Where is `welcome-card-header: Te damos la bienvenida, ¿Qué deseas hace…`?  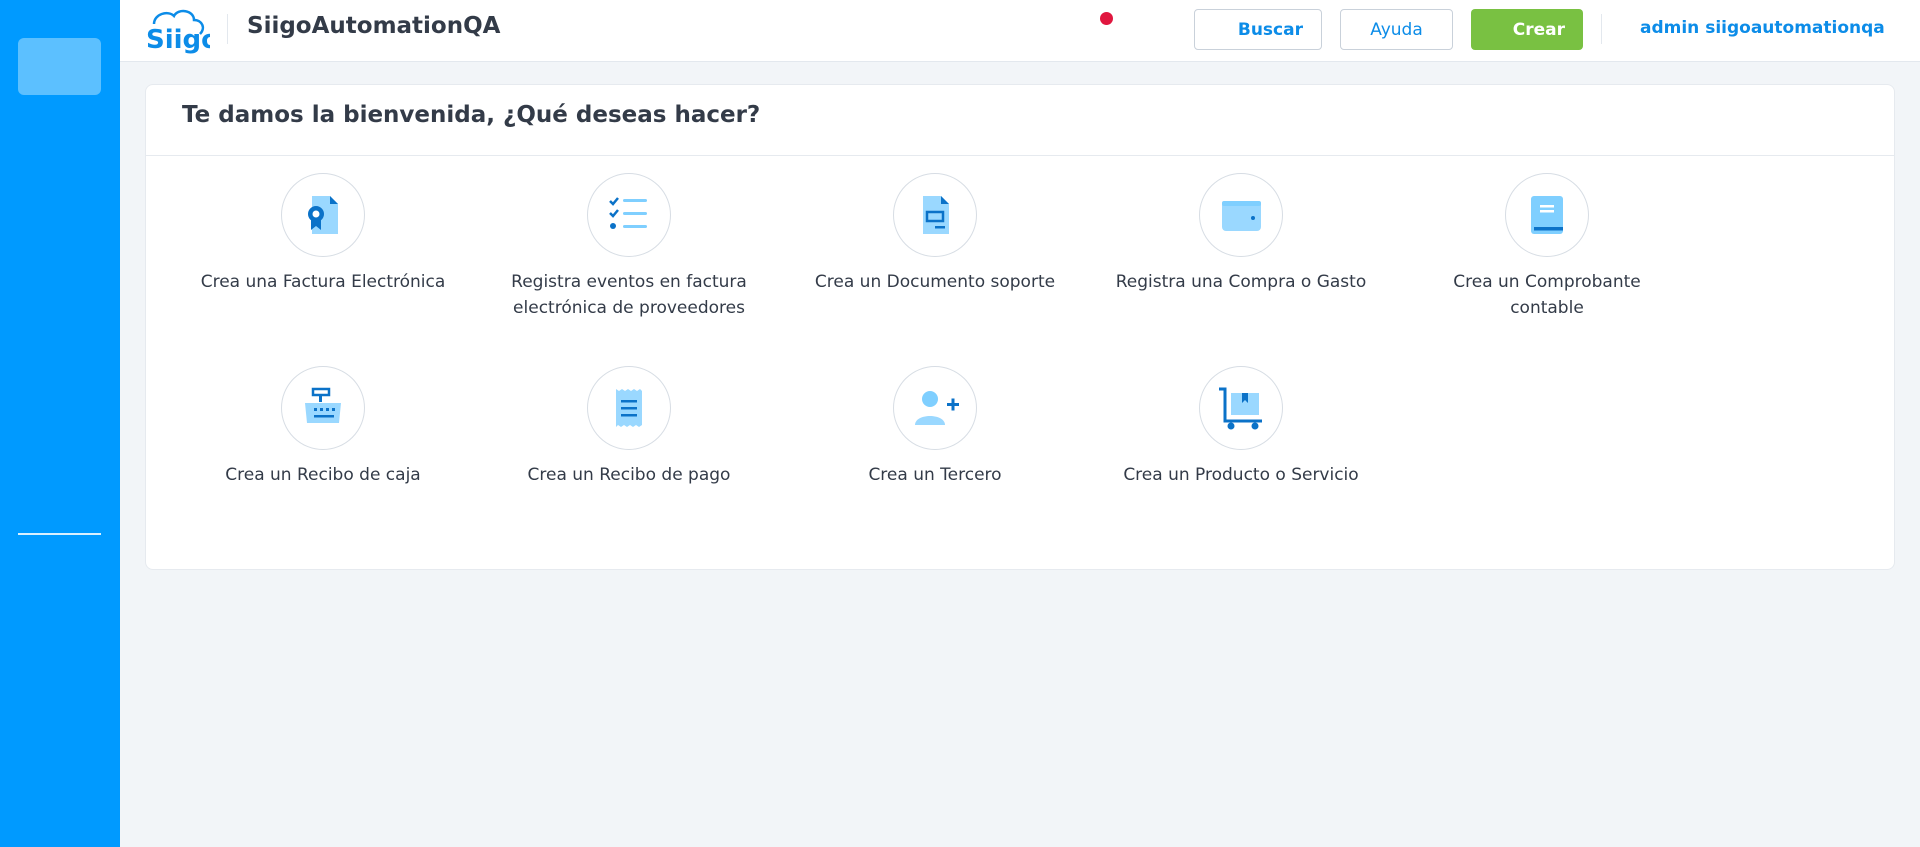 welcome-card-header: Te damos la bienvenida, ¿Qué deseas hace… is located at coordinates (1020, 120).